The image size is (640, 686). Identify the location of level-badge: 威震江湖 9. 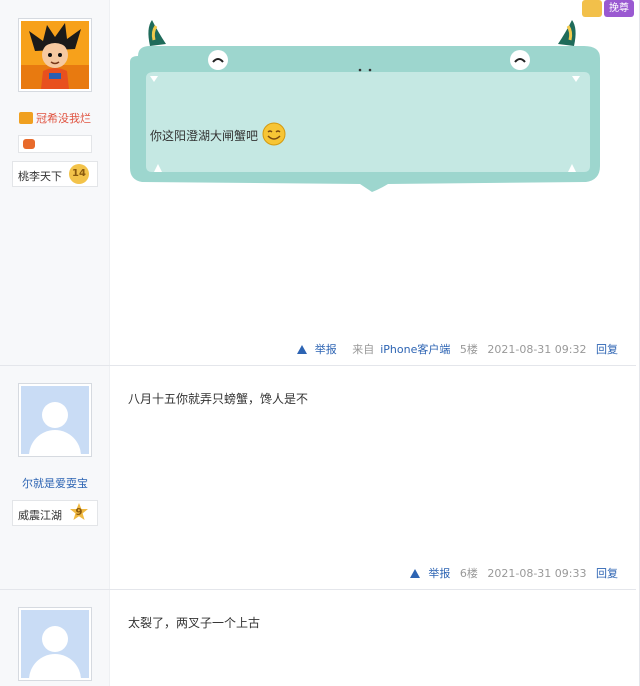
(55, 513).